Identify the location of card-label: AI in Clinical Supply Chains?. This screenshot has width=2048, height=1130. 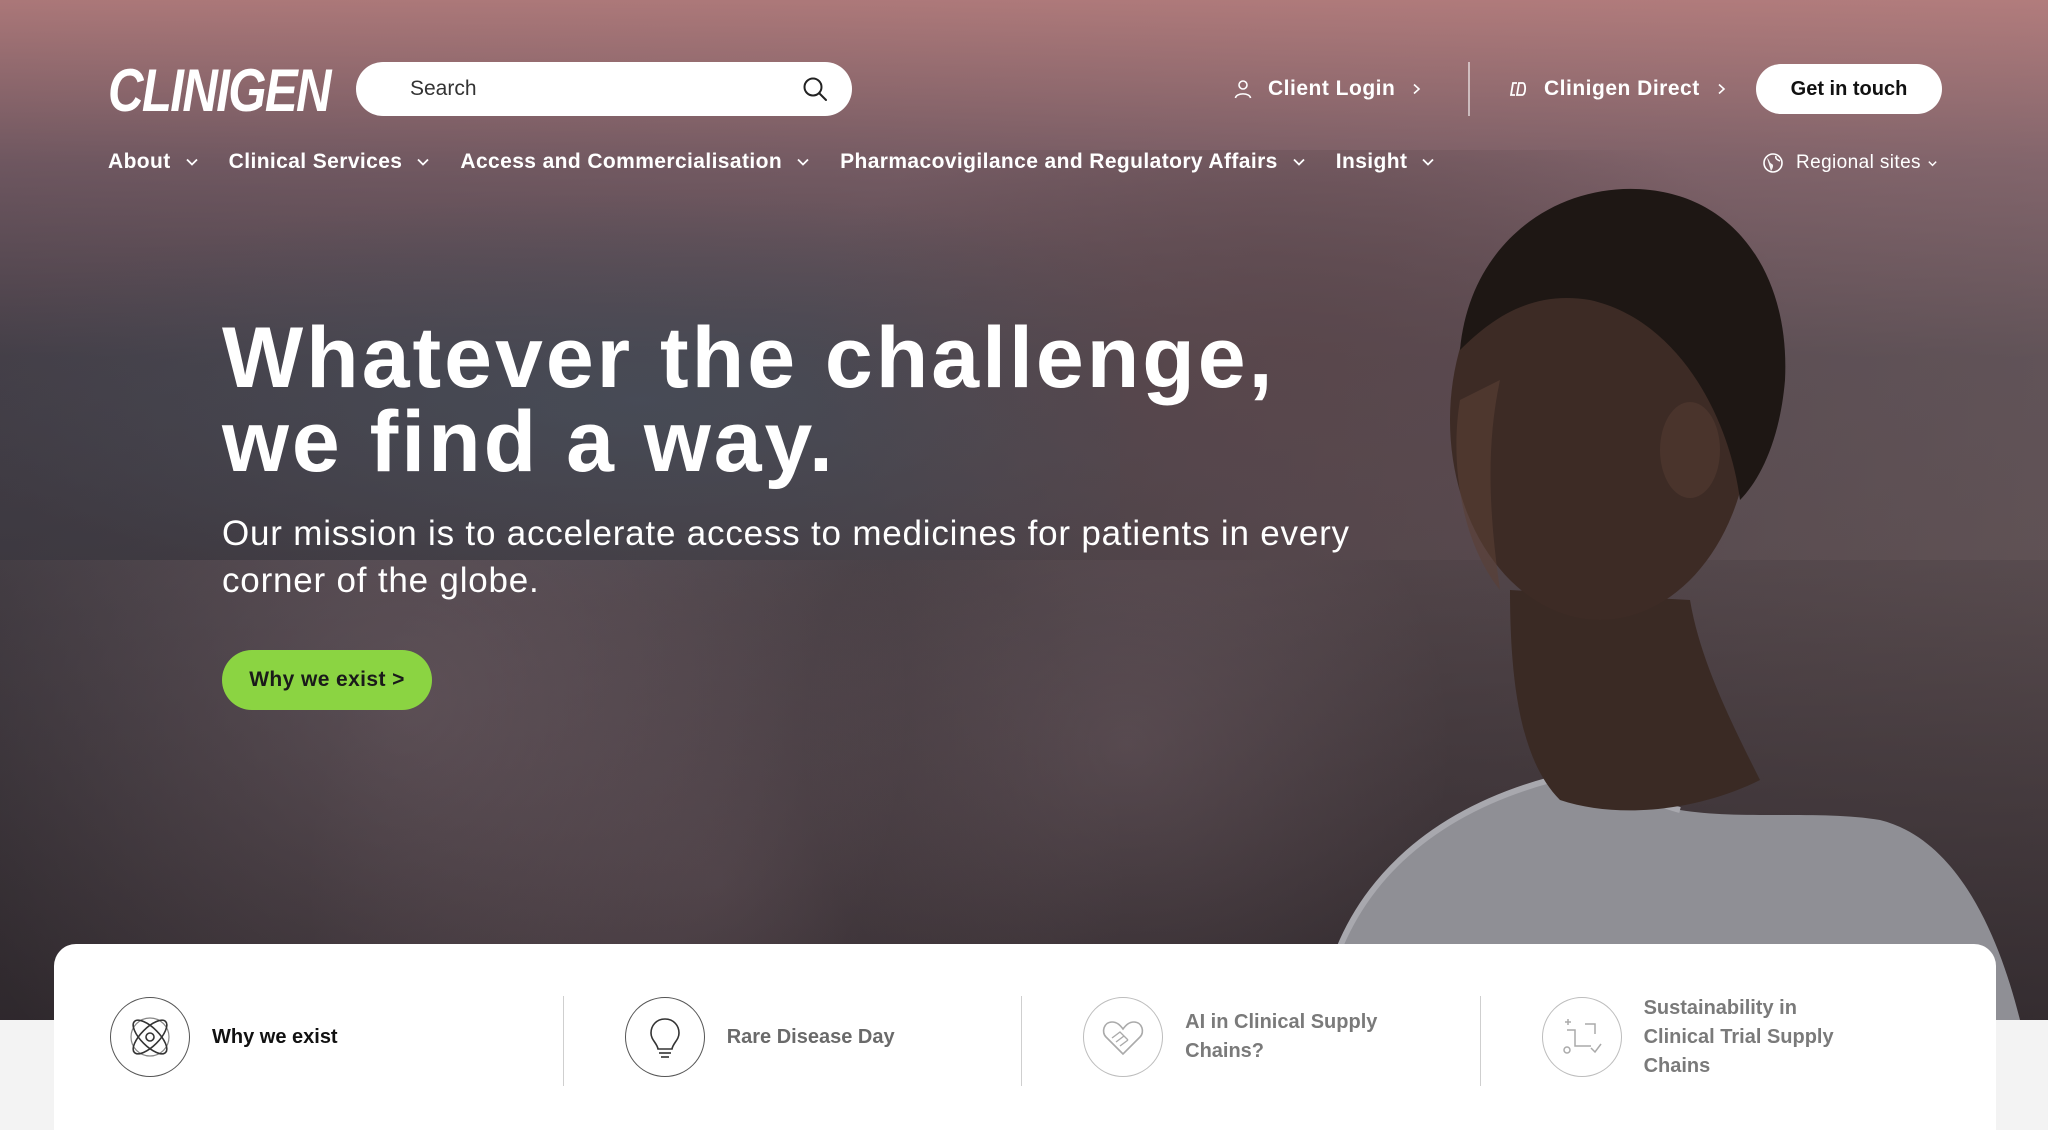
(1281, 1036).